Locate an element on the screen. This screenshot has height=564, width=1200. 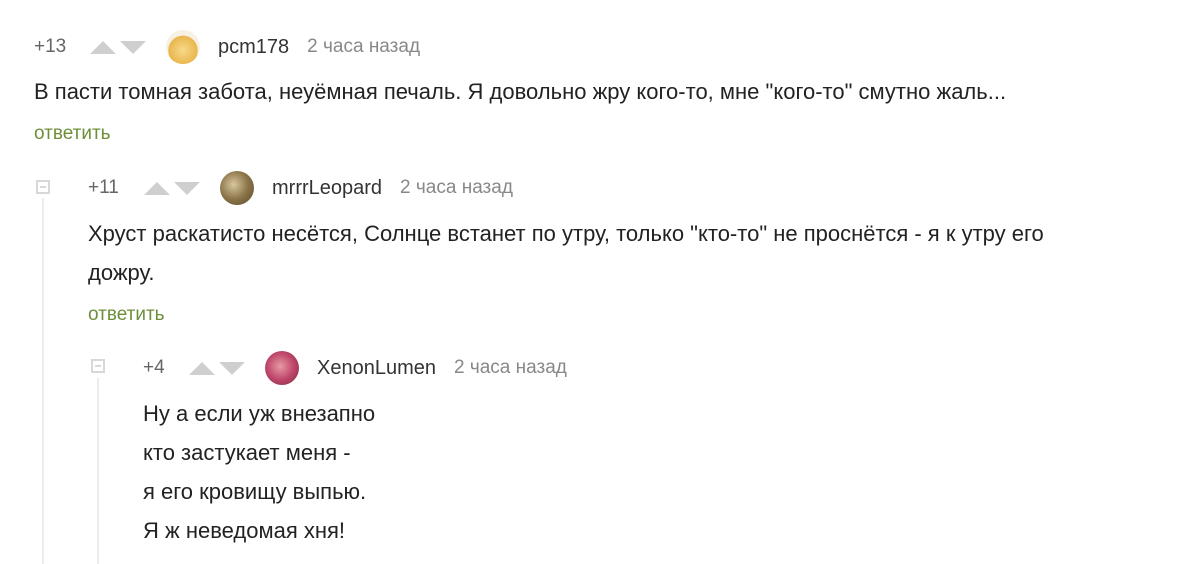
comment-rating: +11 is located at coordinates (103, 187).